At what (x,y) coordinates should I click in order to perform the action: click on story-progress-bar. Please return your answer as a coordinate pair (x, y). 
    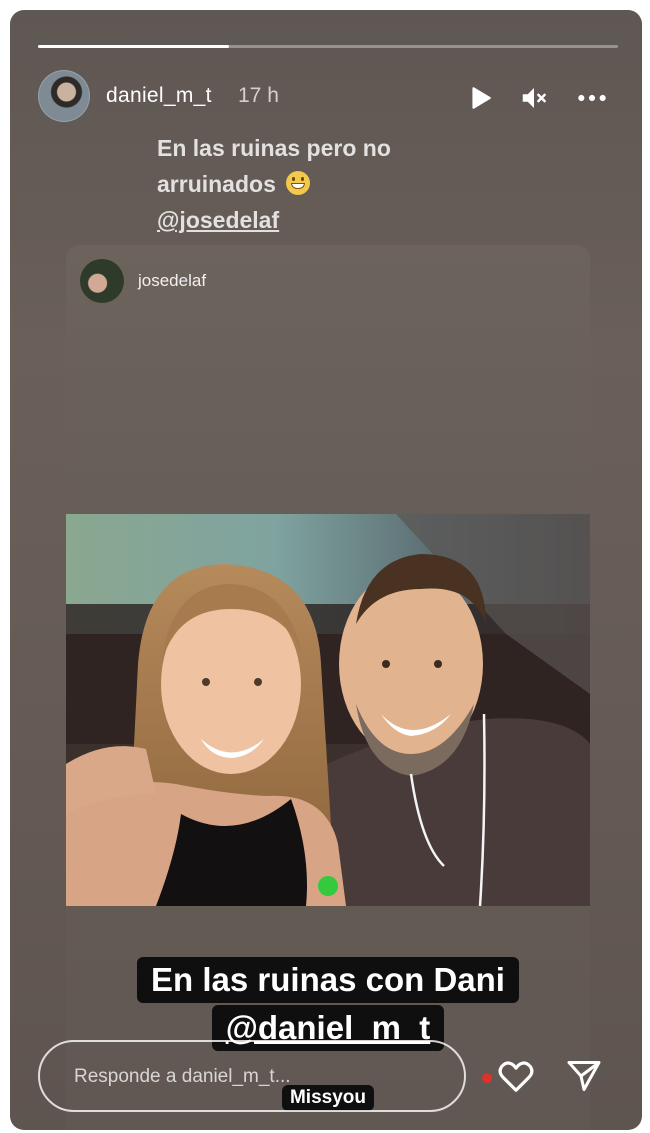
    Looking at the image, I should click on (328, 46).